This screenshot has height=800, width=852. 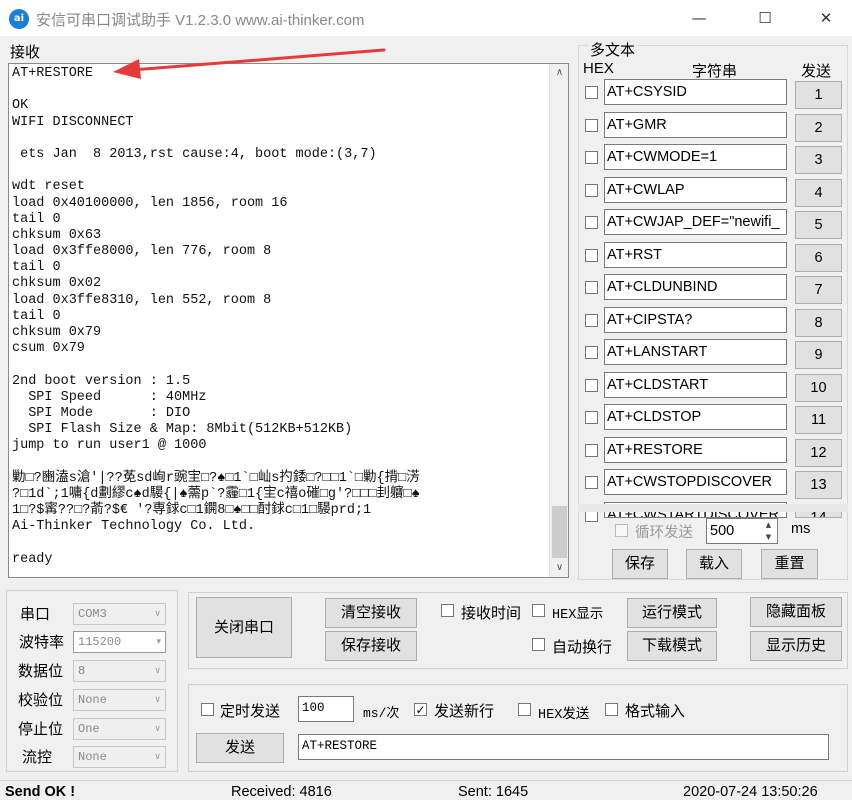 What do you see at coordinates (672, 646) in the screenshot?
I see `download-mode-button: 下载模式` at bounding box center [672, 646].